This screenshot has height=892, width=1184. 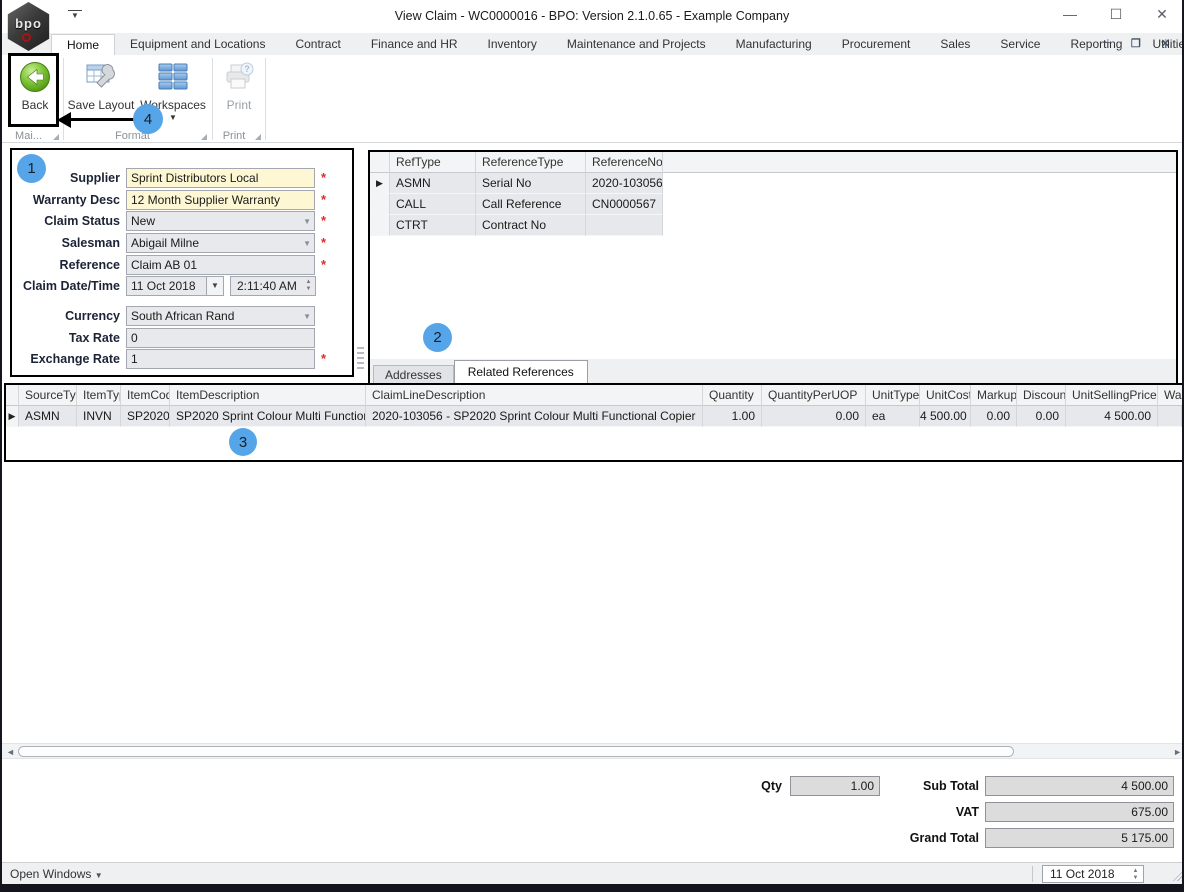 I want to click on column-header-quantity: Quantity, so click(x=732, y=395).